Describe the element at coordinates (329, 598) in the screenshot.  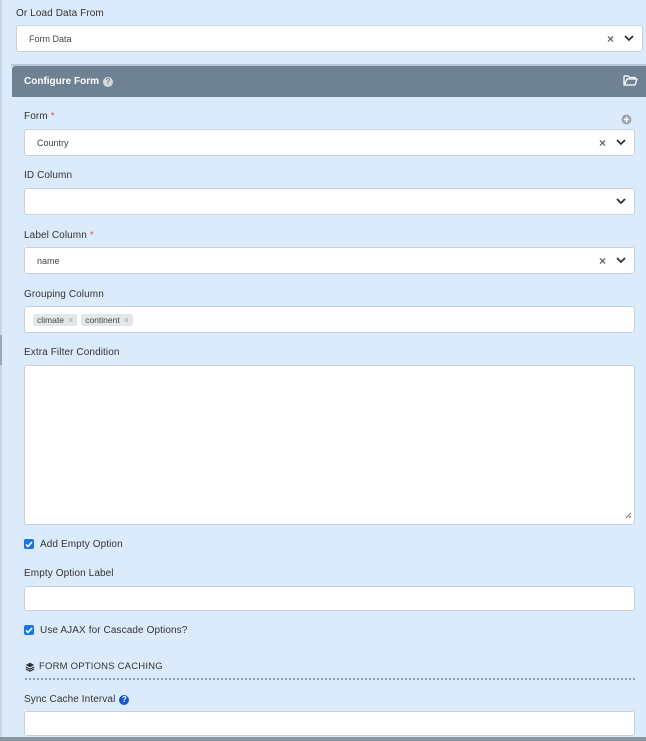
I see `empty-option-label-input` at that location.